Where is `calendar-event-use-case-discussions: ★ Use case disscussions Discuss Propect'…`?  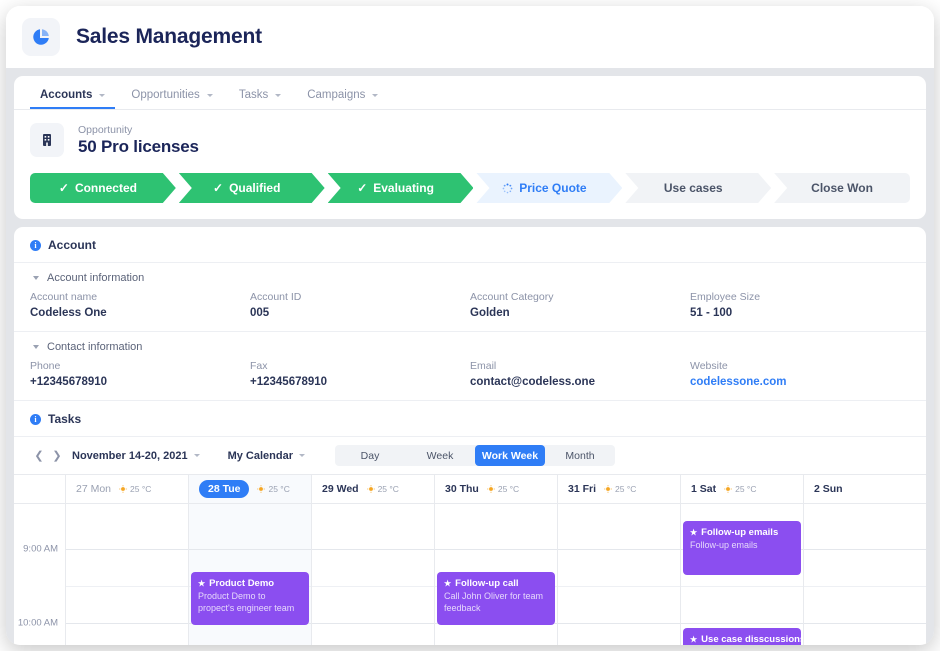
calendar-event-use-case-discussions: ★ Use case disscussions Discuss Propect'… is located at coordinates (742, 636).